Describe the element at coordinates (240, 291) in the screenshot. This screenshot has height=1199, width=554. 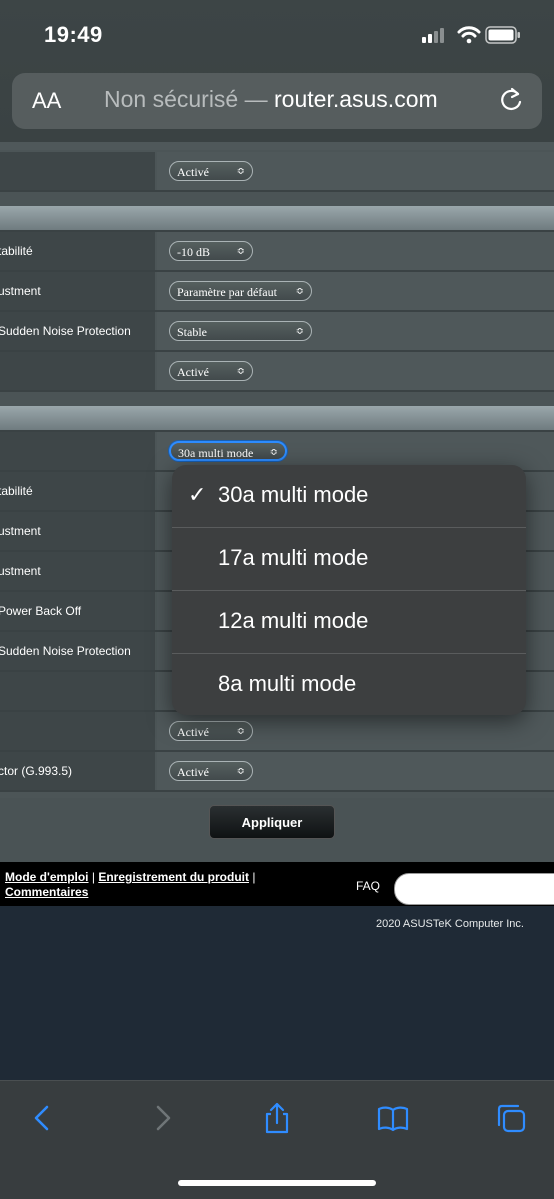
I see `adjustment-select: Paramètre par défaut ≎` at that location.